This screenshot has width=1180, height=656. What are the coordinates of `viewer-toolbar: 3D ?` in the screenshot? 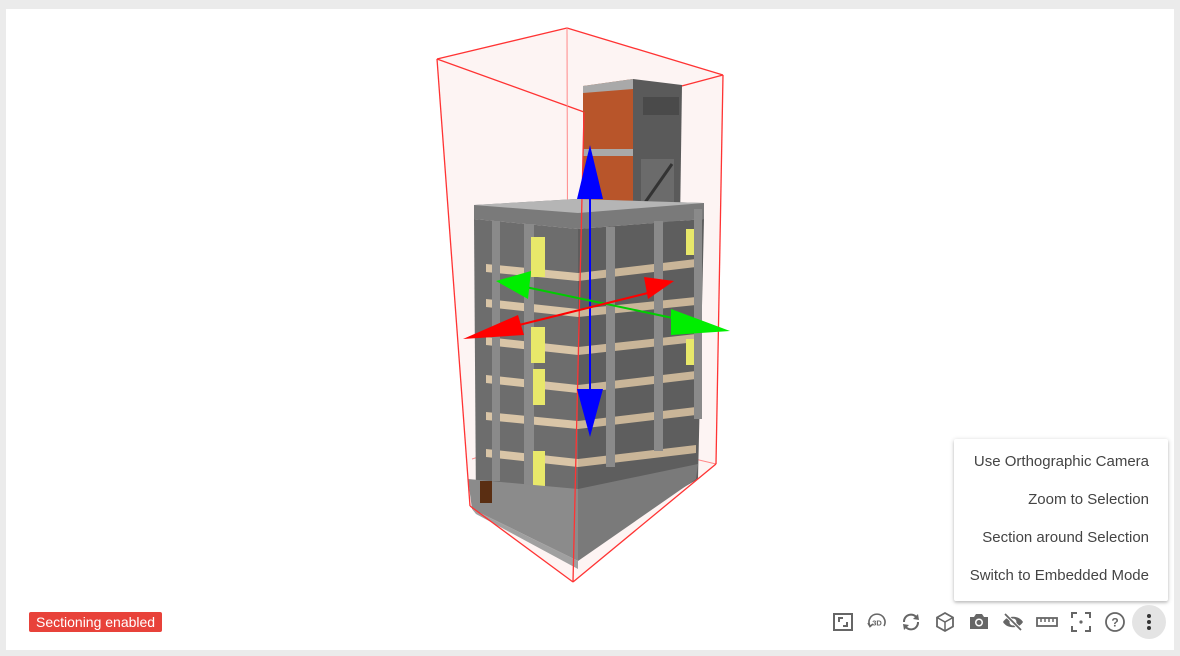 It's located at (996, 622).